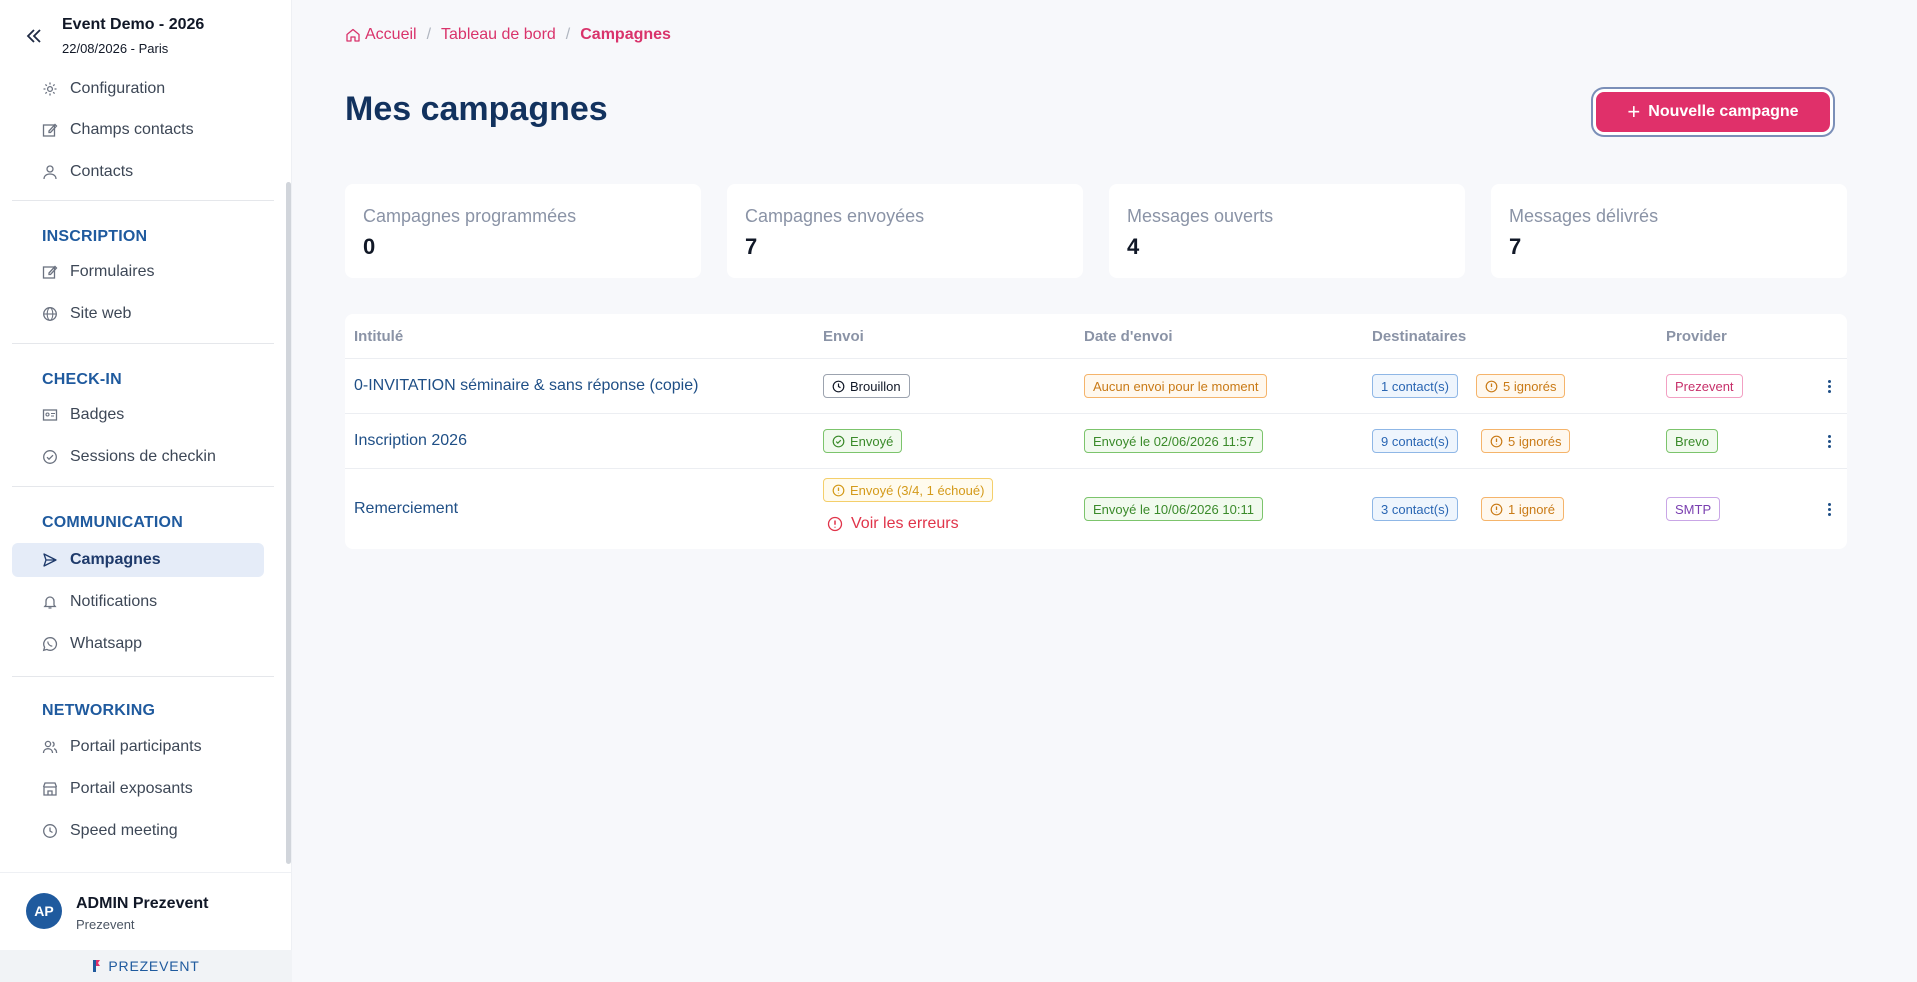 The width and height of the screenshot is (1917, 982). What do you see at coordinates (835, 216) in the screenshot?
I see `stat-label: Campagnes envoyées` at bounding box center [835, 216].